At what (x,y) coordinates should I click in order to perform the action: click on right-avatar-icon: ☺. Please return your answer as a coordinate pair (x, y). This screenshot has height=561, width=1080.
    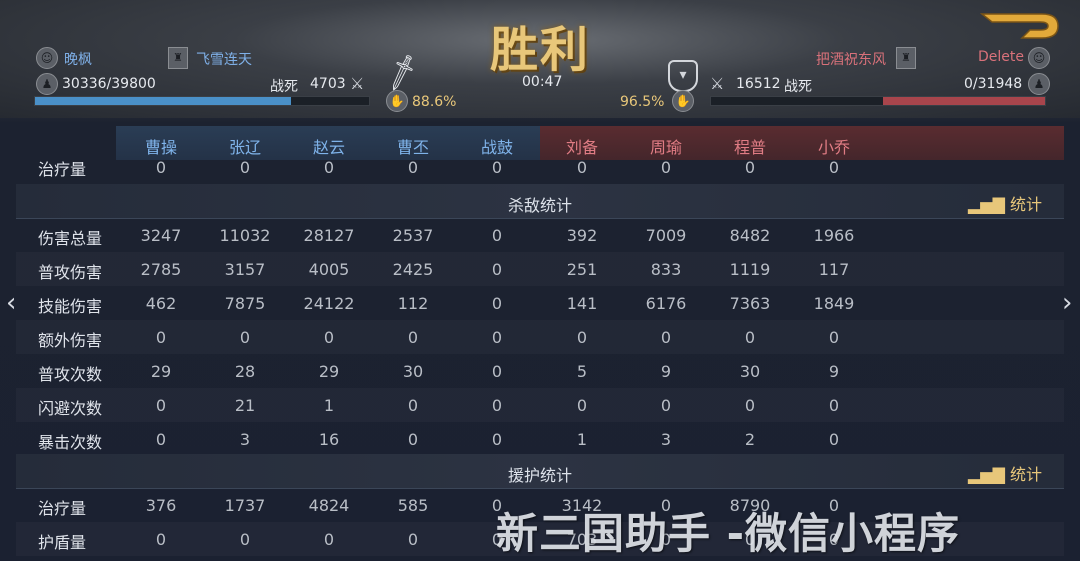
    Looking at the image, I should click on (1039, 58).